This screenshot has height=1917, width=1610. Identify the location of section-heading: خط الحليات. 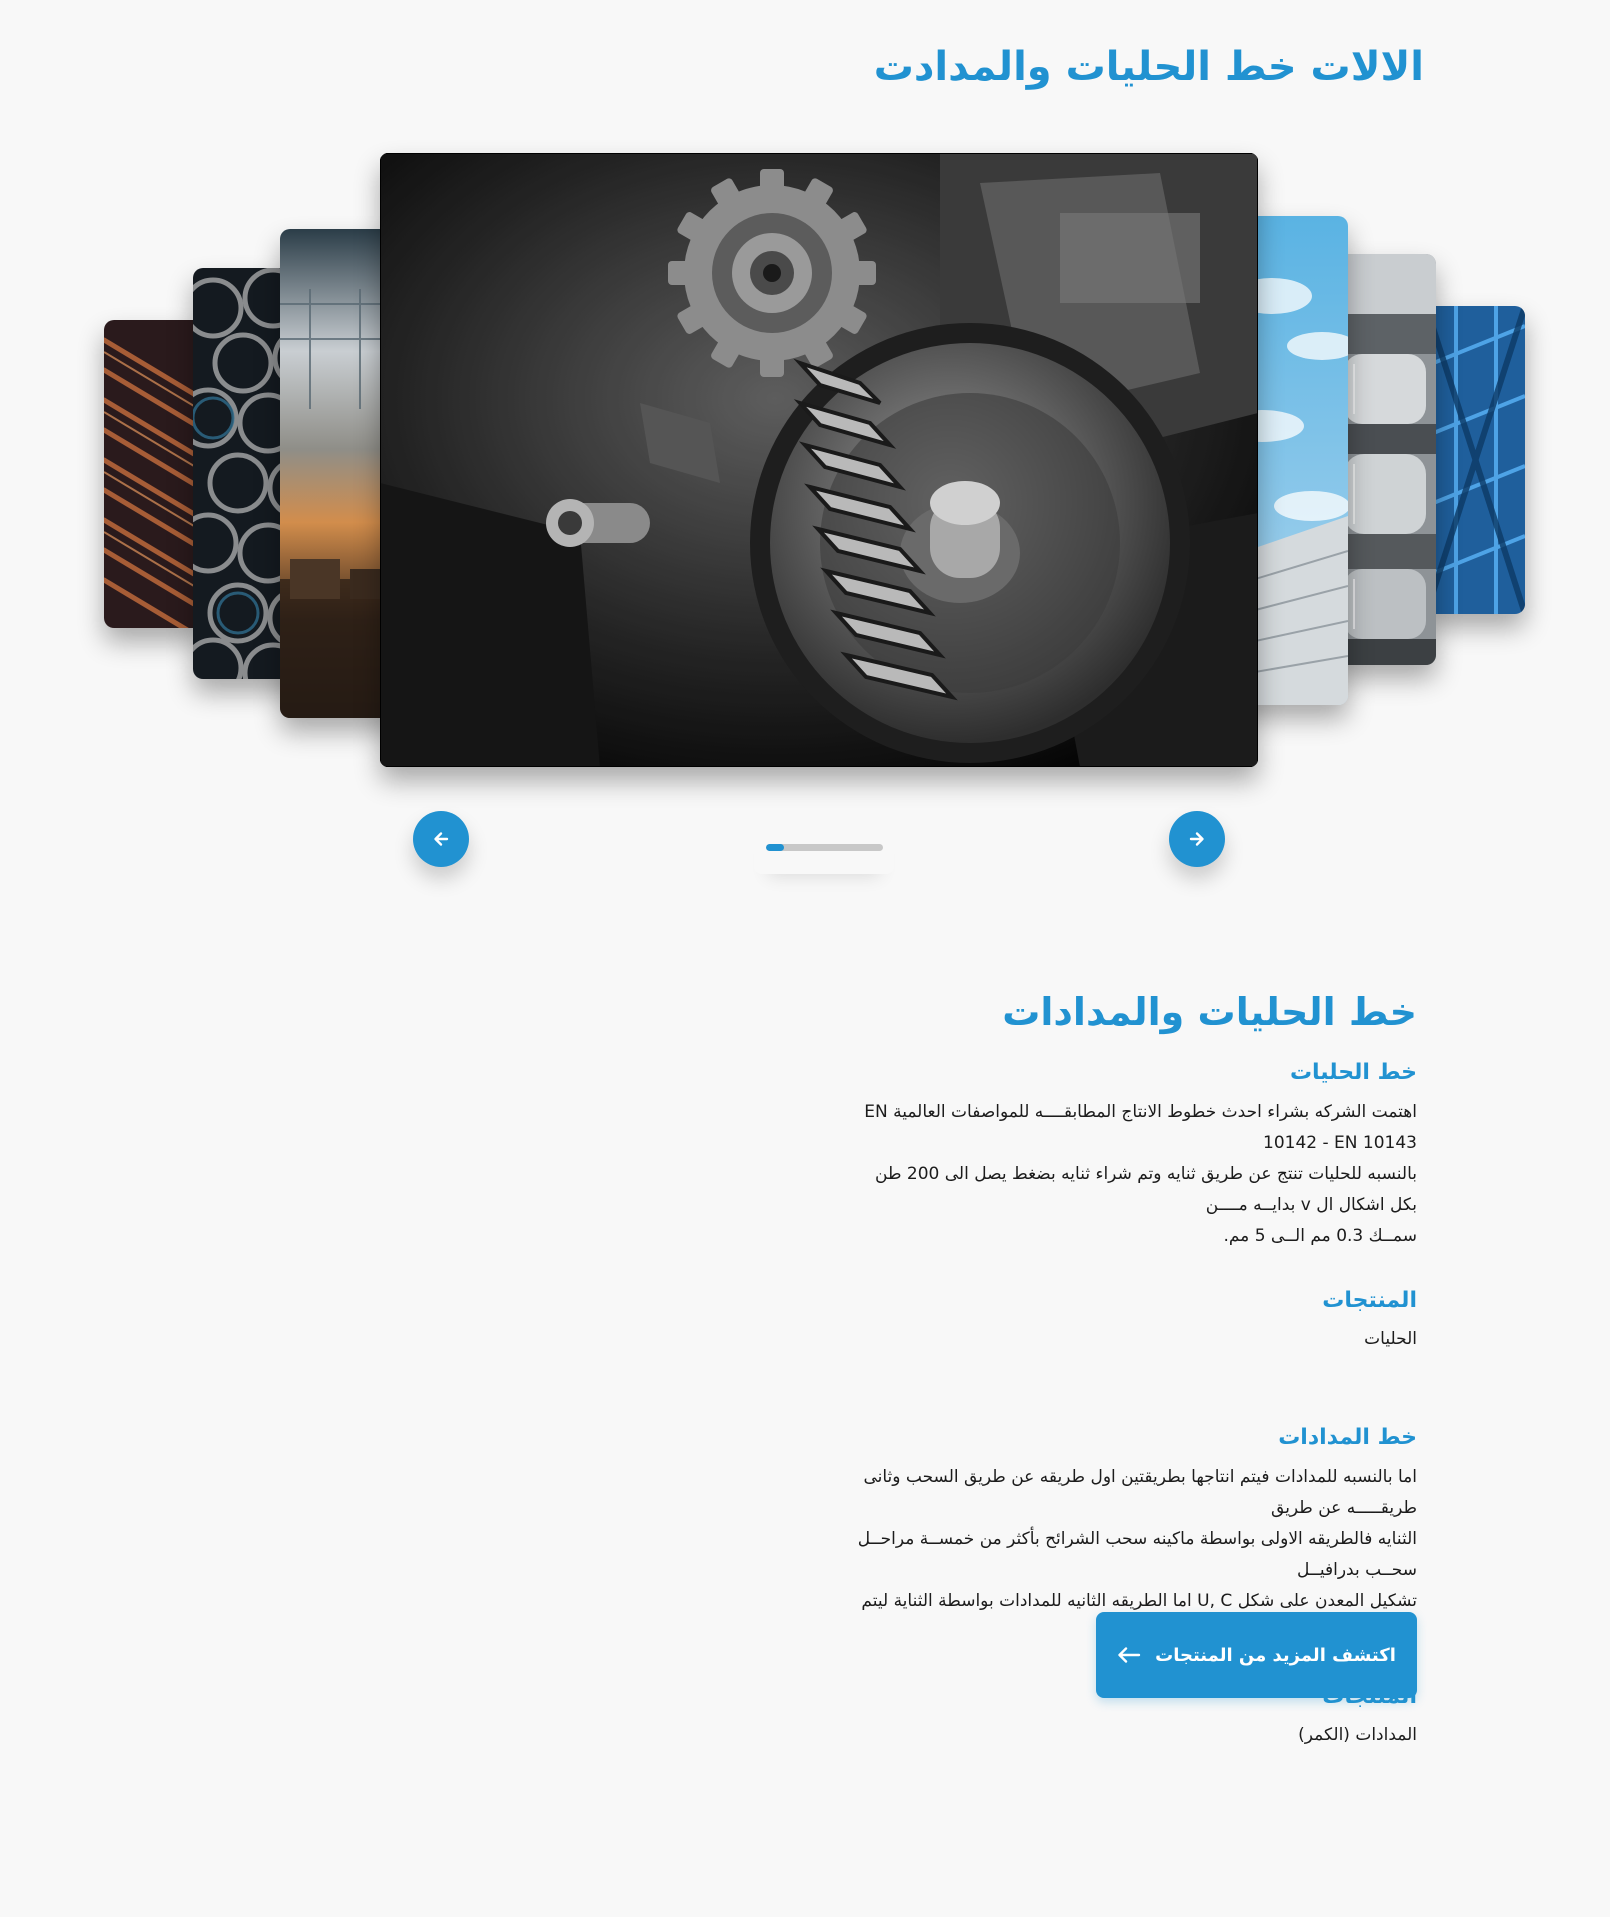
(1353, 1072).